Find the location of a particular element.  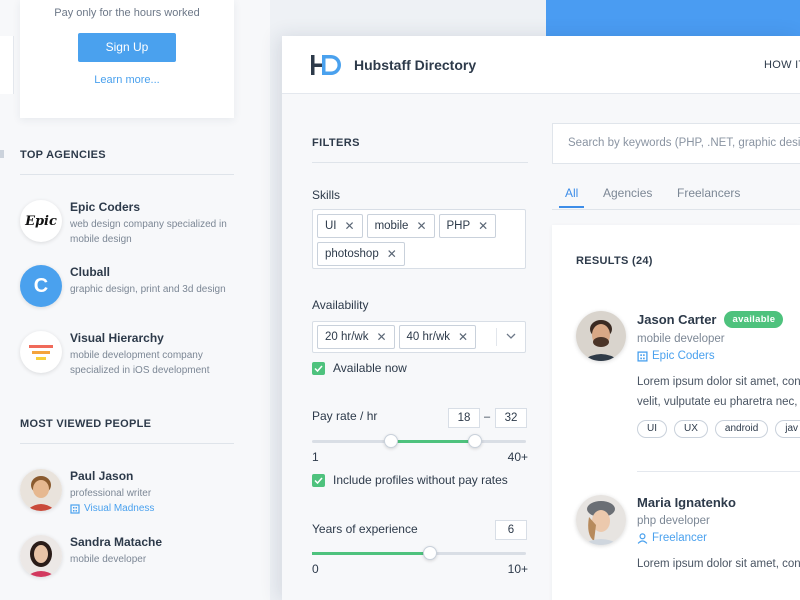

avatar-jason-carter is located at coordinates (601, 336).